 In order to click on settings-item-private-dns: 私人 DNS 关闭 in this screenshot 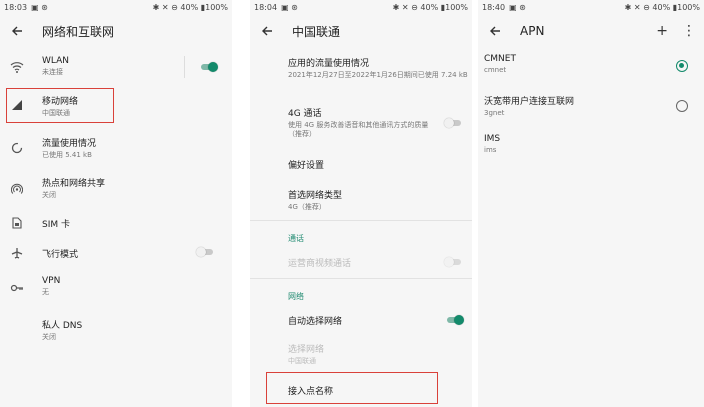, I will do `click(116, 330)`.